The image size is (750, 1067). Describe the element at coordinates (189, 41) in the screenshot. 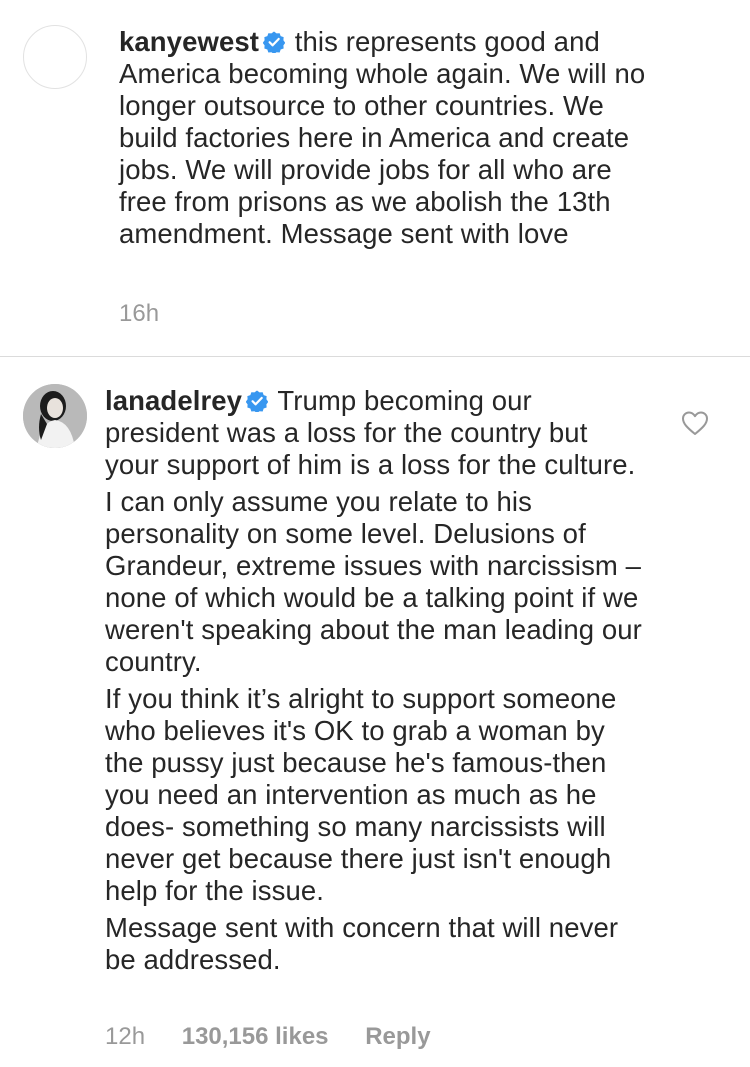

I see `username: kanyewest` at that location.